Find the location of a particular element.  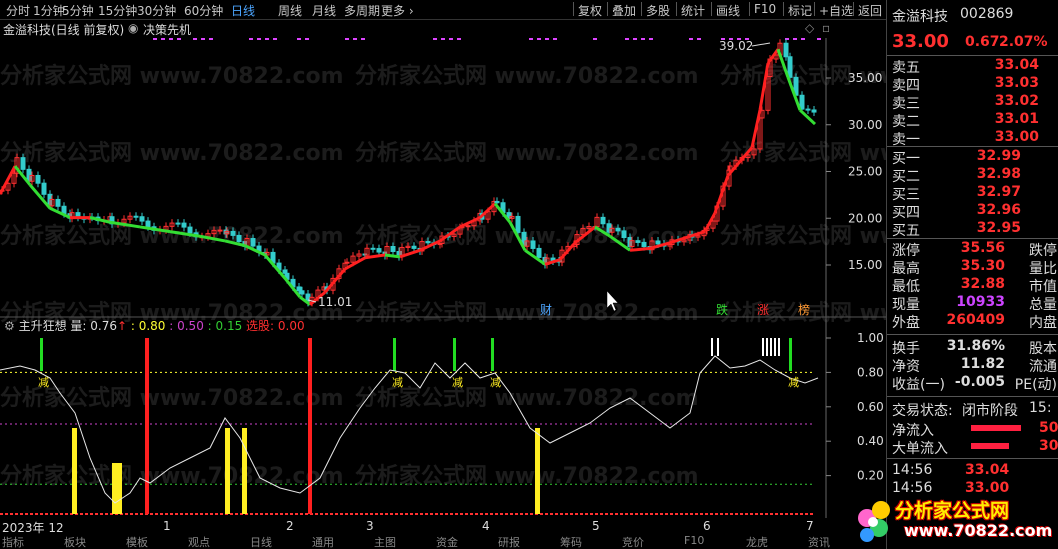

y-tick-label: 0.40 is located at coordinates (870, 441).